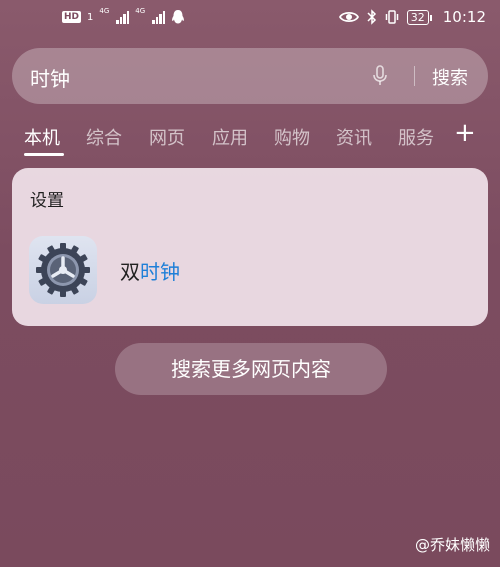 The width and height of the screenshot is (500, 567). I want to click on watermark: @乔妹懒懒, so click(452, 545).